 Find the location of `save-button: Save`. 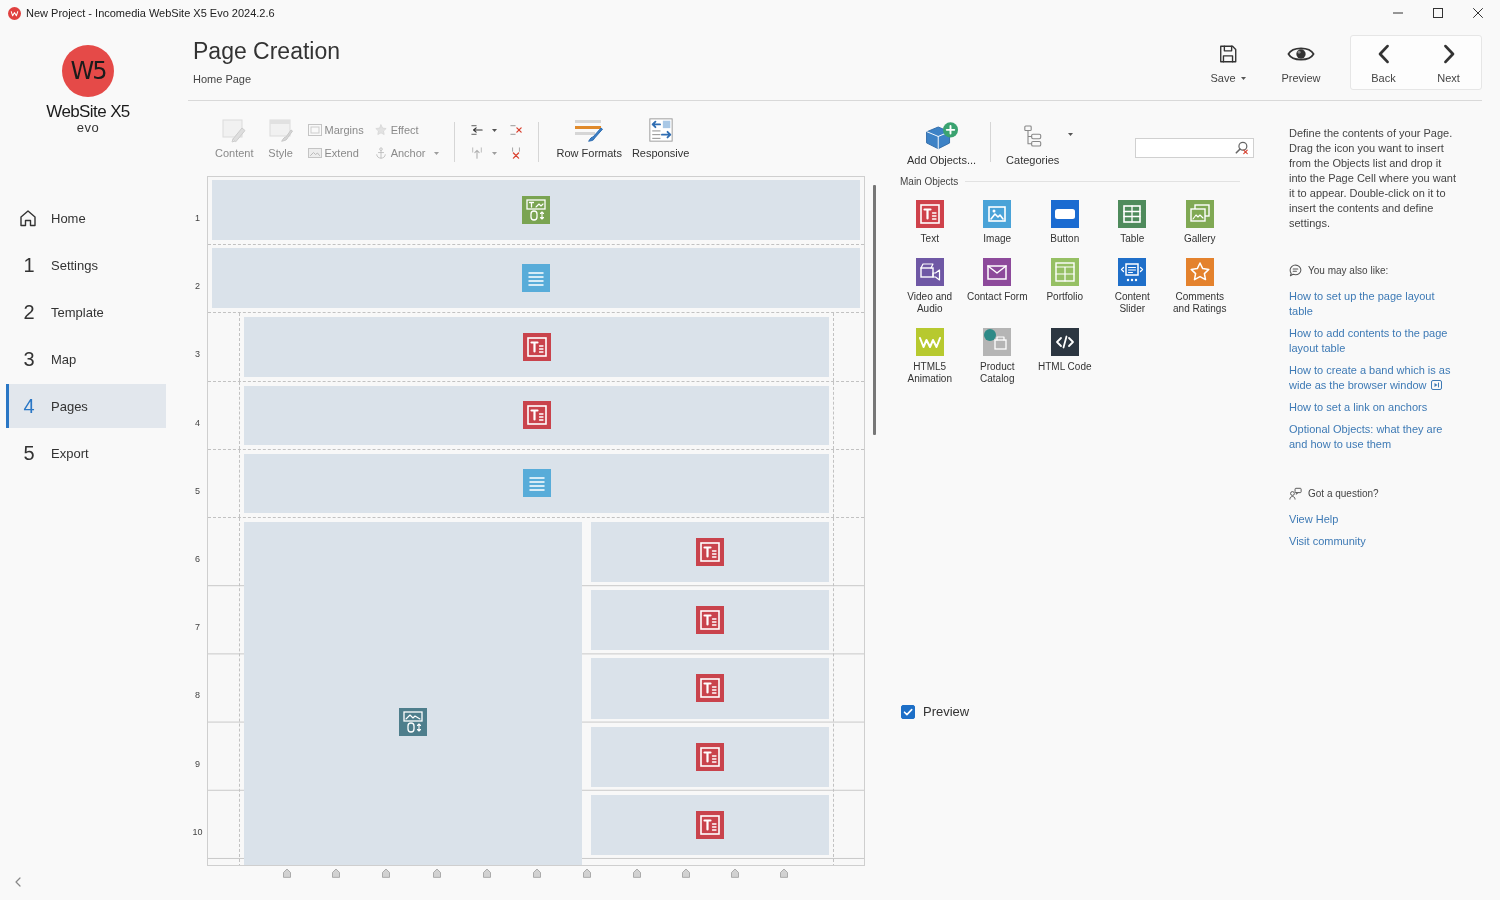

save-button: Save is located at coordinates (1228, 62).